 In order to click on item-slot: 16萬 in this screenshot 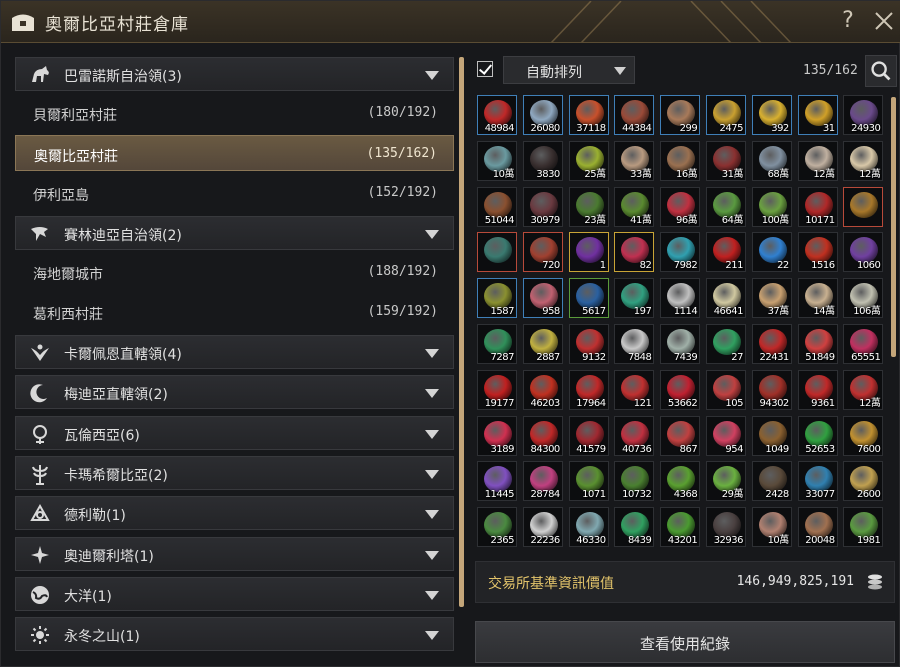, I will do `click(680, 160)`.